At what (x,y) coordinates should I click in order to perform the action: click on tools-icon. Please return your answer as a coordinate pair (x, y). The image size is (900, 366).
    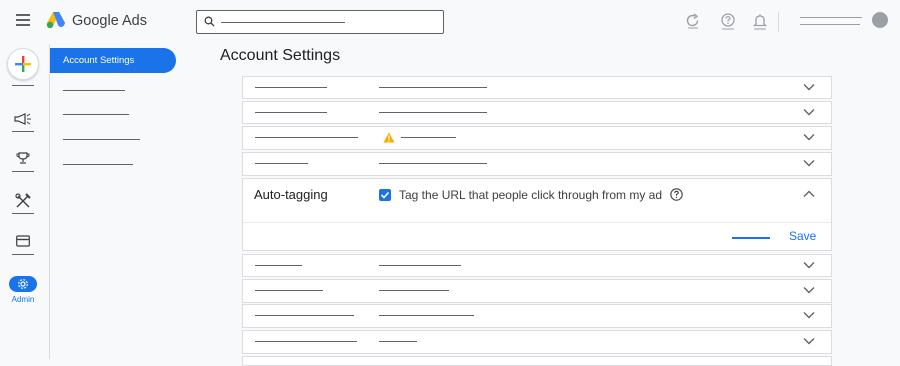
    Looking at the image, I should click on (23, 201).